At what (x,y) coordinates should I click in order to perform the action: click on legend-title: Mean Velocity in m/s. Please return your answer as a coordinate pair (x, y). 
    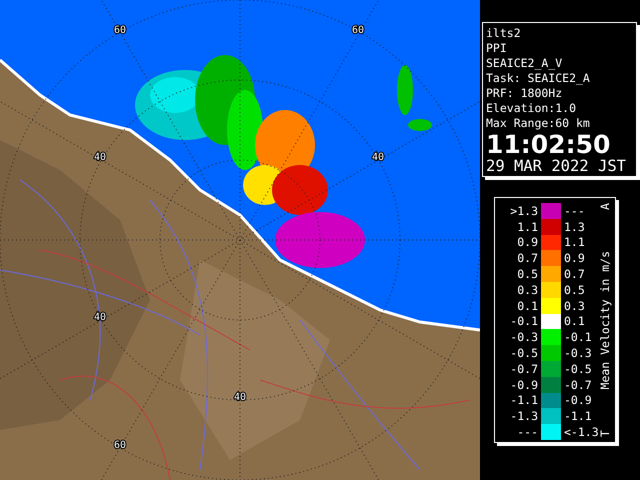
    Looking at the image, I should click on (605, 320).